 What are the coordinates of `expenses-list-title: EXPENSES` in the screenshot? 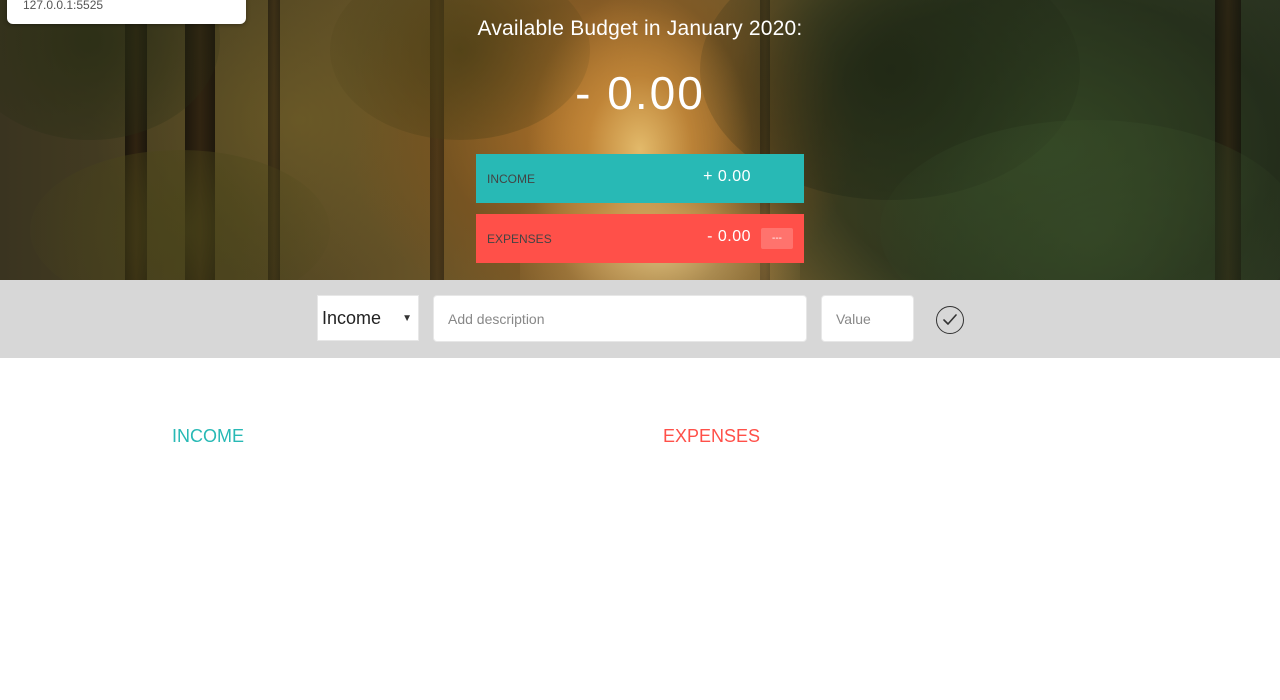 It's located at (712, 436).